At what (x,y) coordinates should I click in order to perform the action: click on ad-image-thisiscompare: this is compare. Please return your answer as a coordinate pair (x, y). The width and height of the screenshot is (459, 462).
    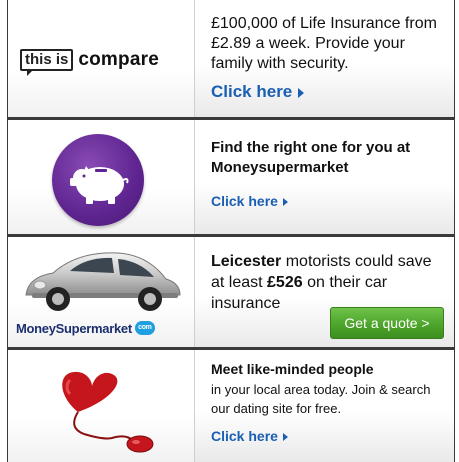
    Looking at the image, I should click on (101, 58).